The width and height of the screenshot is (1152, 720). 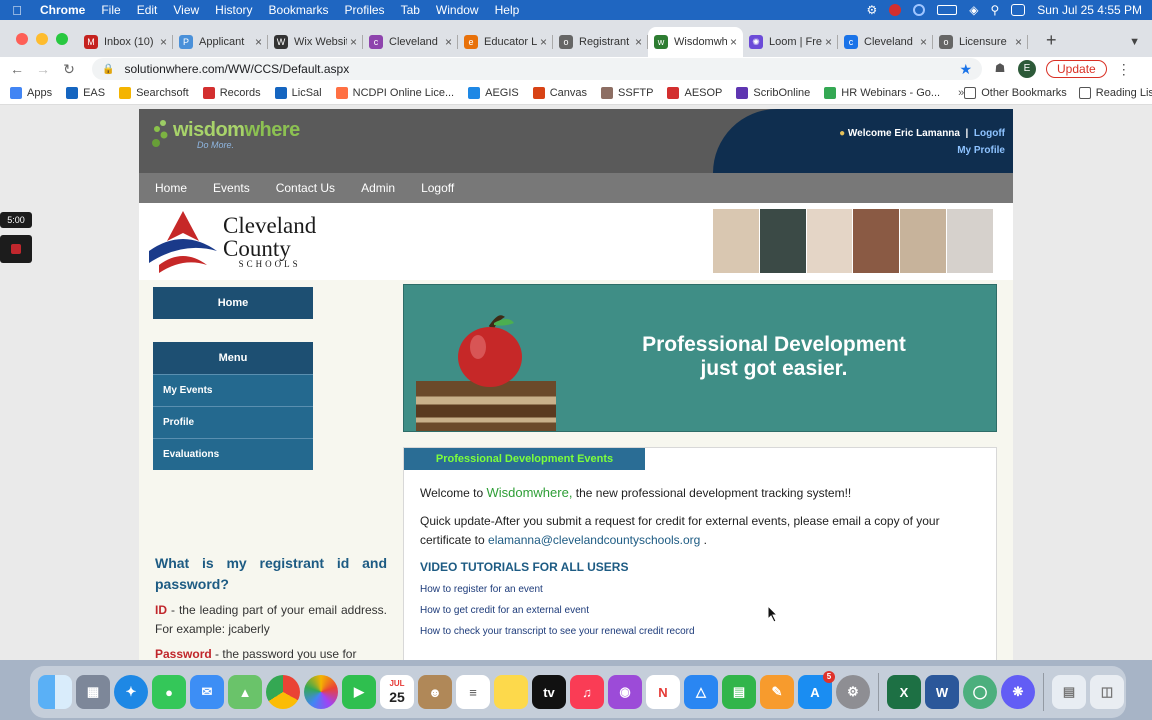 I want to click on menu-help: Help, so click(x=507, y=10).